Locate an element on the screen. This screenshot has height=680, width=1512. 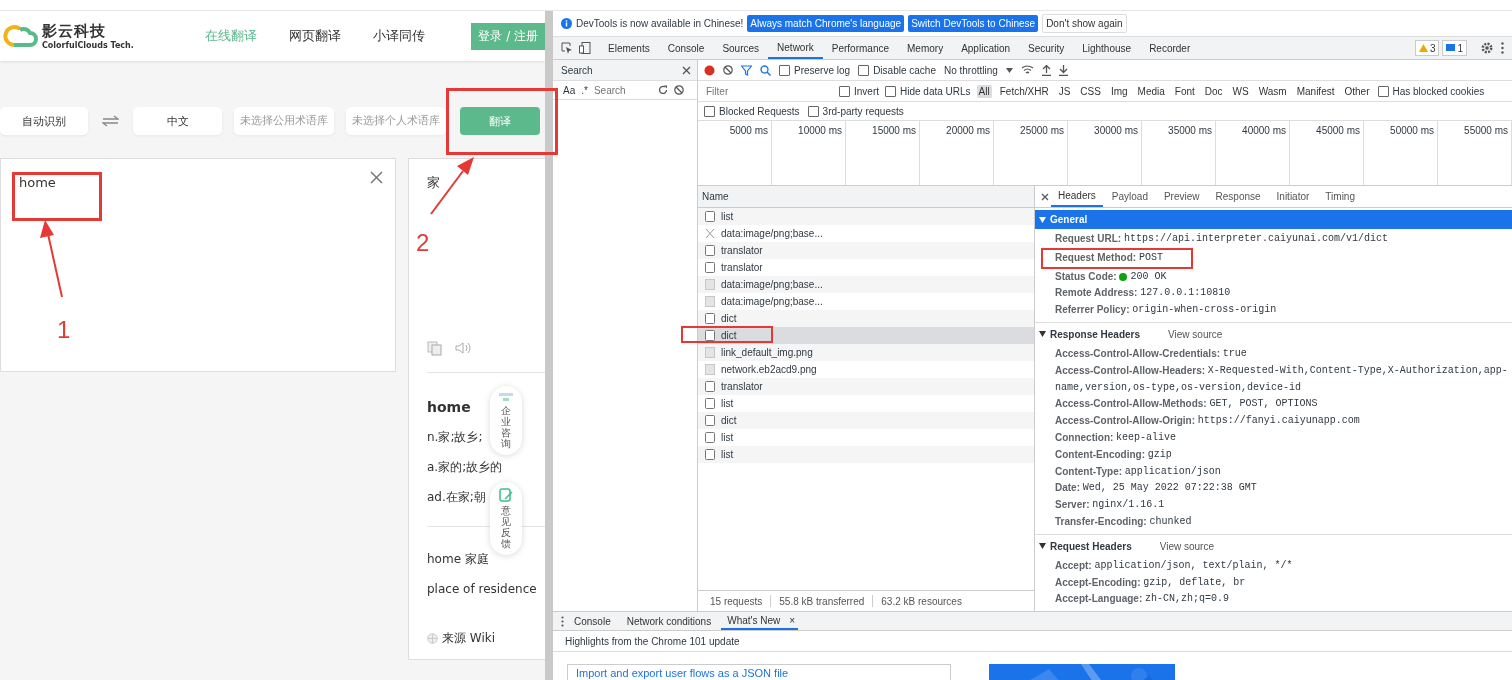
swap-icon is located at coordinates (110, 121).